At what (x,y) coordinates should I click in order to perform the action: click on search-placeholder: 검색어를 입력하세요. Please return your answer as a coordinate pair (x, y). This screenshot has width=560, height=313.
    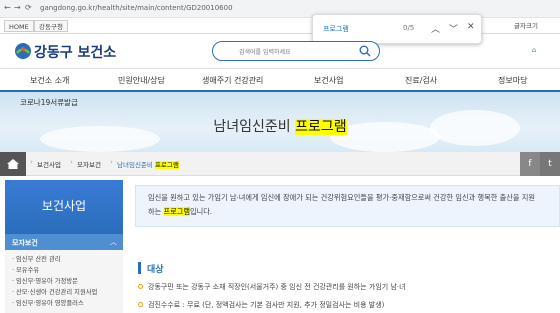
    Looking at the image, I should click on (265, 52).